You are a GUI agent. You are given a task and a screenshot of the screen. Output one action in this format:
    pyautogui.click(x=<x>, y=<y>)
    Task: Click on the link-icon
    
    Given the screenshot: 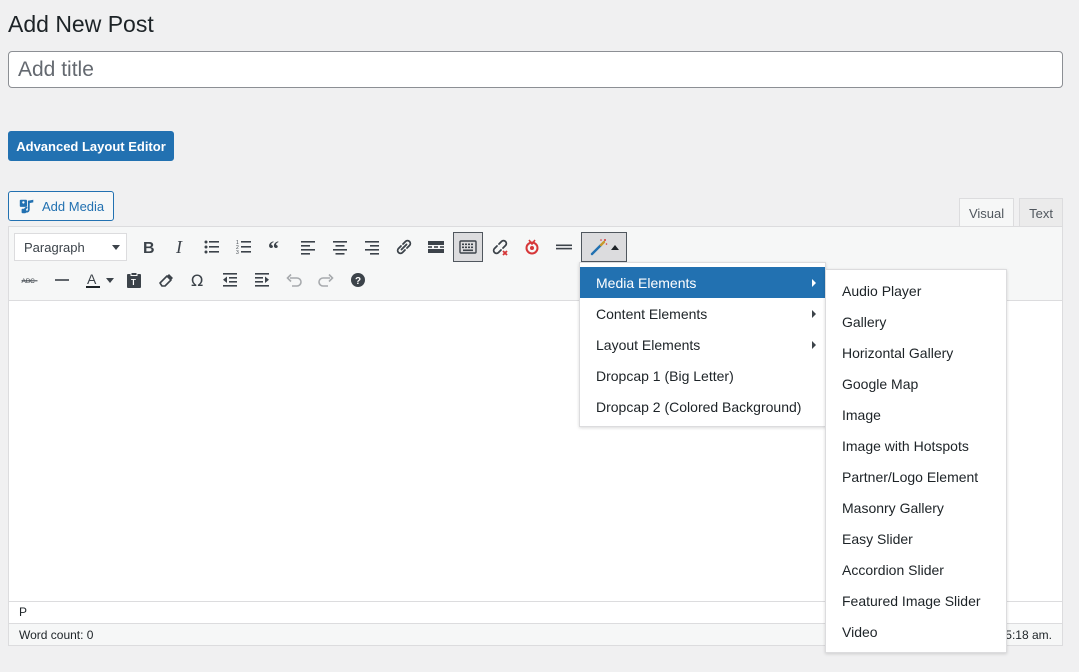 What is the action you would take?
    pyautogui.click(x=404, y=247)
    